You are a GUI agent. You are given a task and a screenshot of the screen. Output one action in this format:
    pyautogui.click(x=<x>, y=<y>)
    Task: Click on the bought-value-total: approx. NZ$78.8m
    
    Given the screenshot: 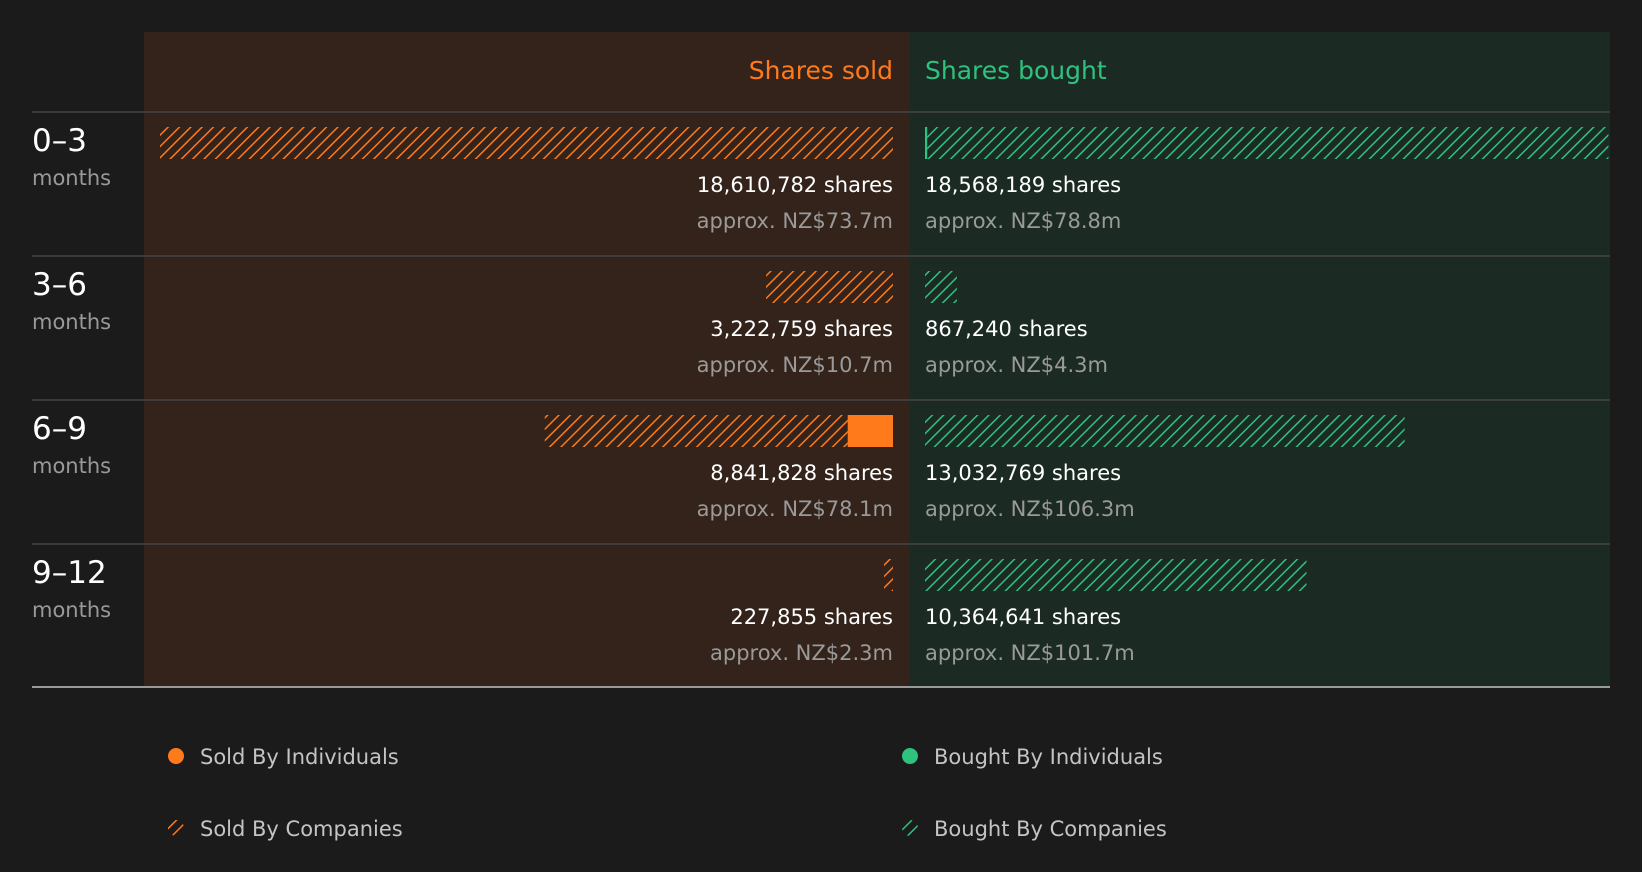 What is the action you would take?
    pyautogui.click(x=1023, y=221)
    